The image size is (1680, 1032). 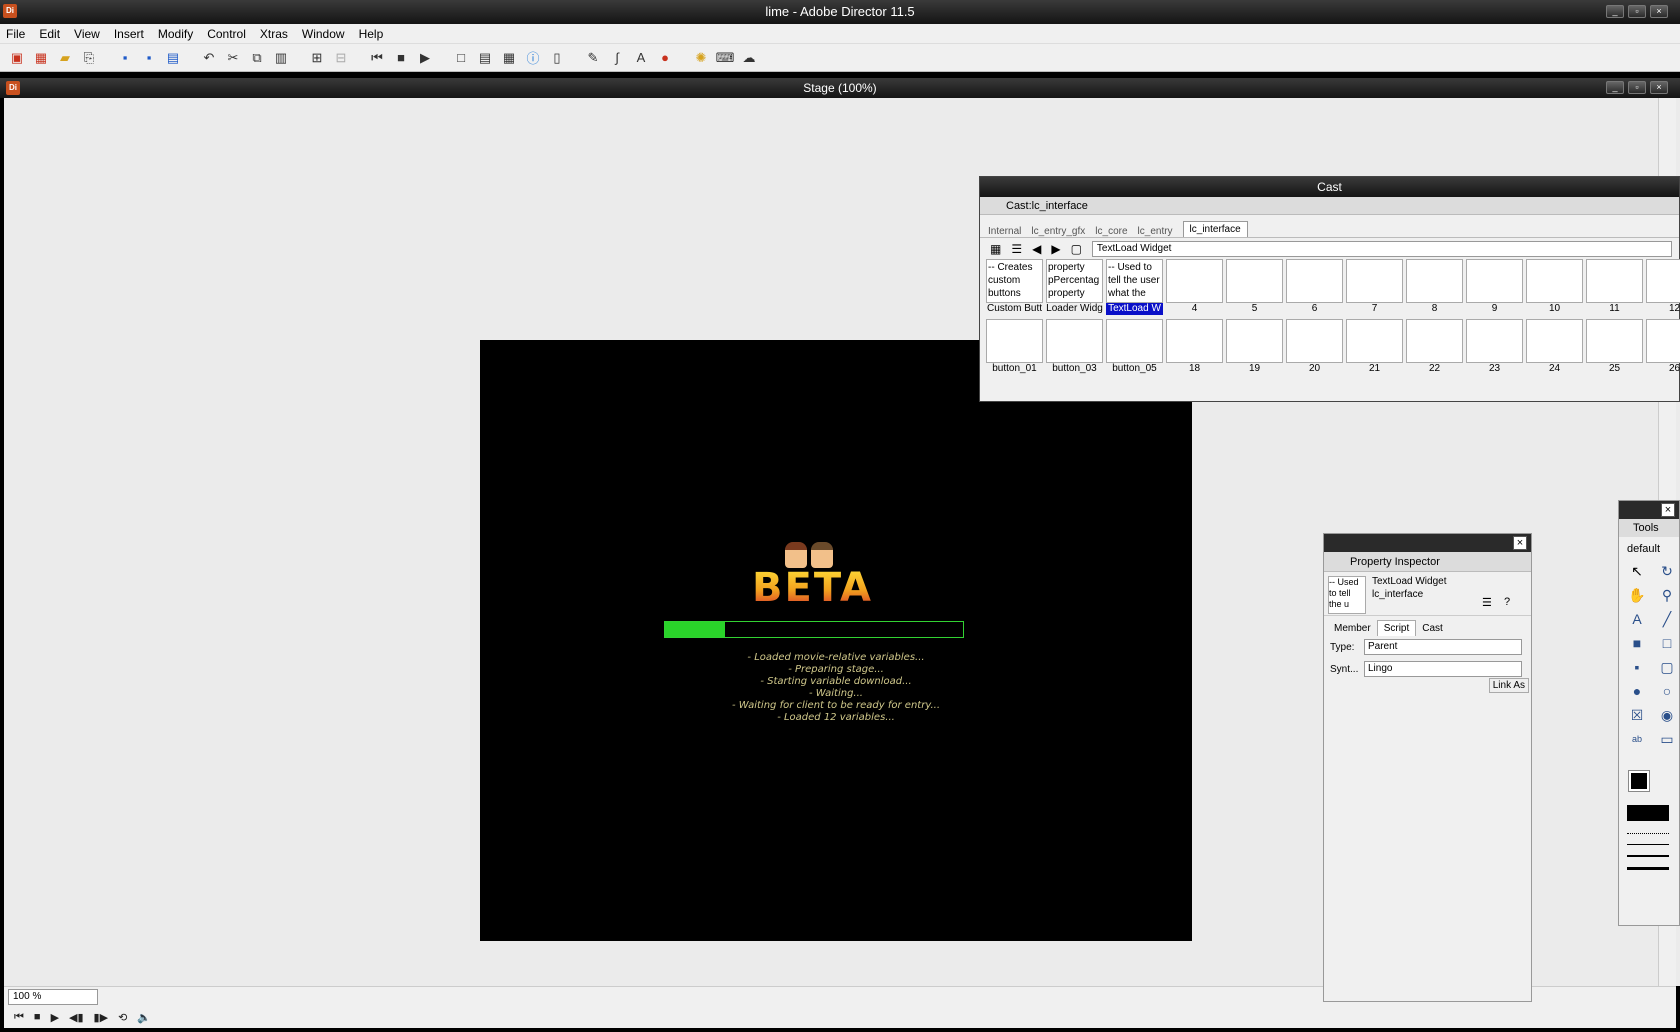 I want to click on syntax-select: Lingo, so click(x=1443, y=669).